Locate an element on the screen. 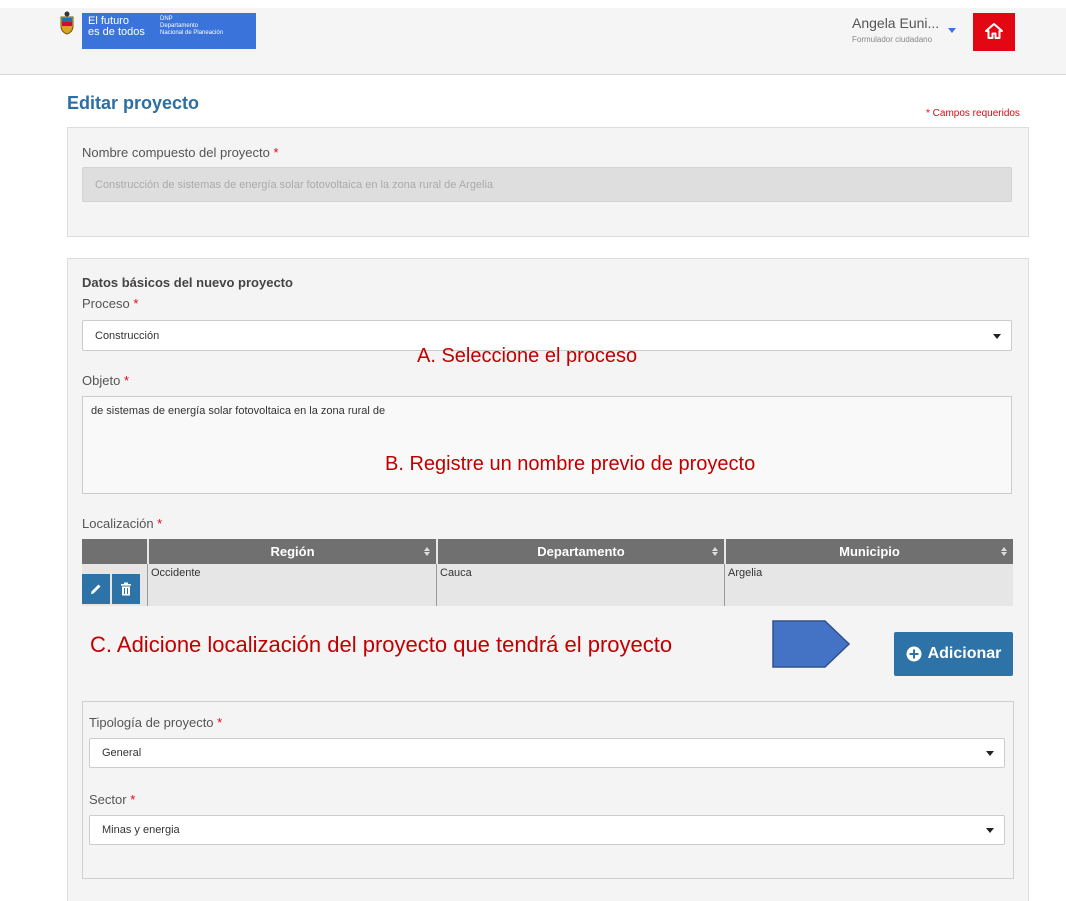  brand-sub-3: Nacional de Planeación is located at coordinates (192, 33).